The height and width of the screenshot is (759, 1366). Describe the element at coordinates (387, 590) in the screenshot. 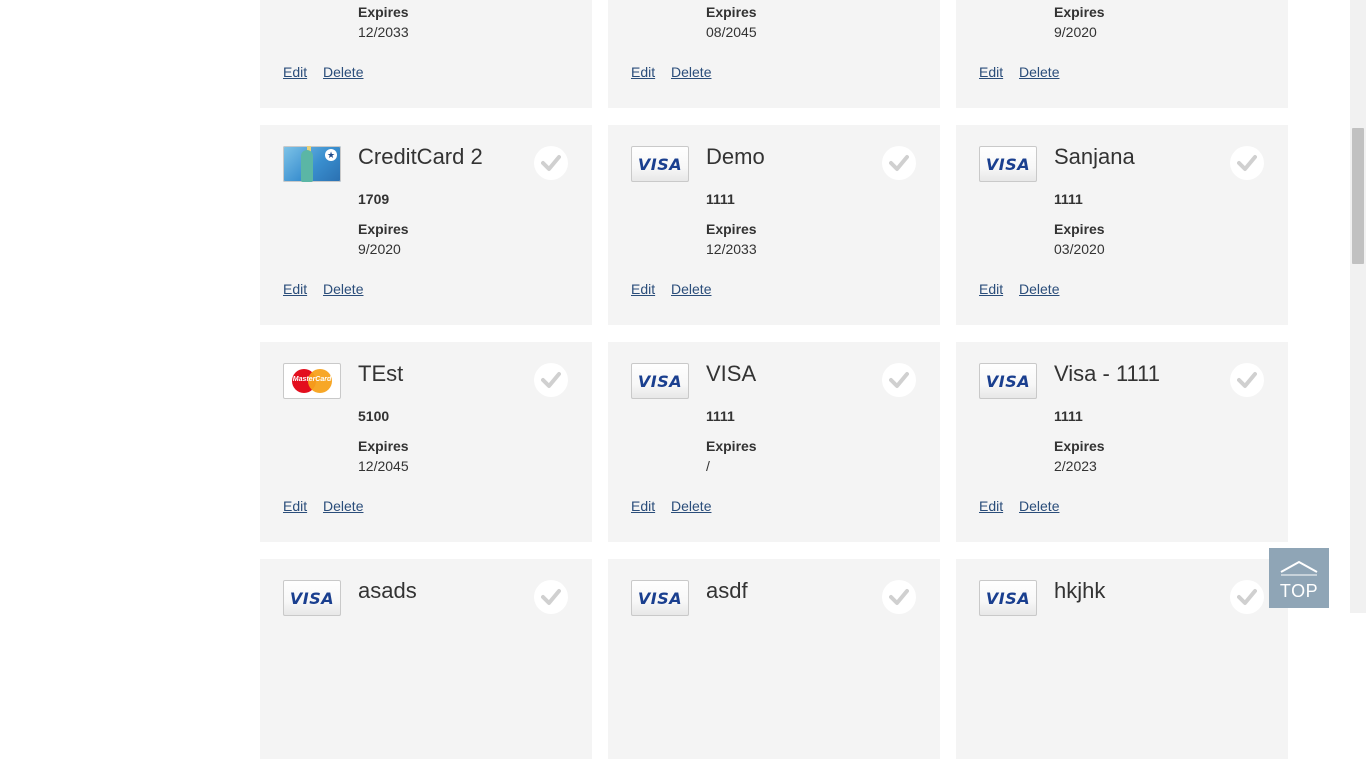

I see `card-name: asads` at that location.